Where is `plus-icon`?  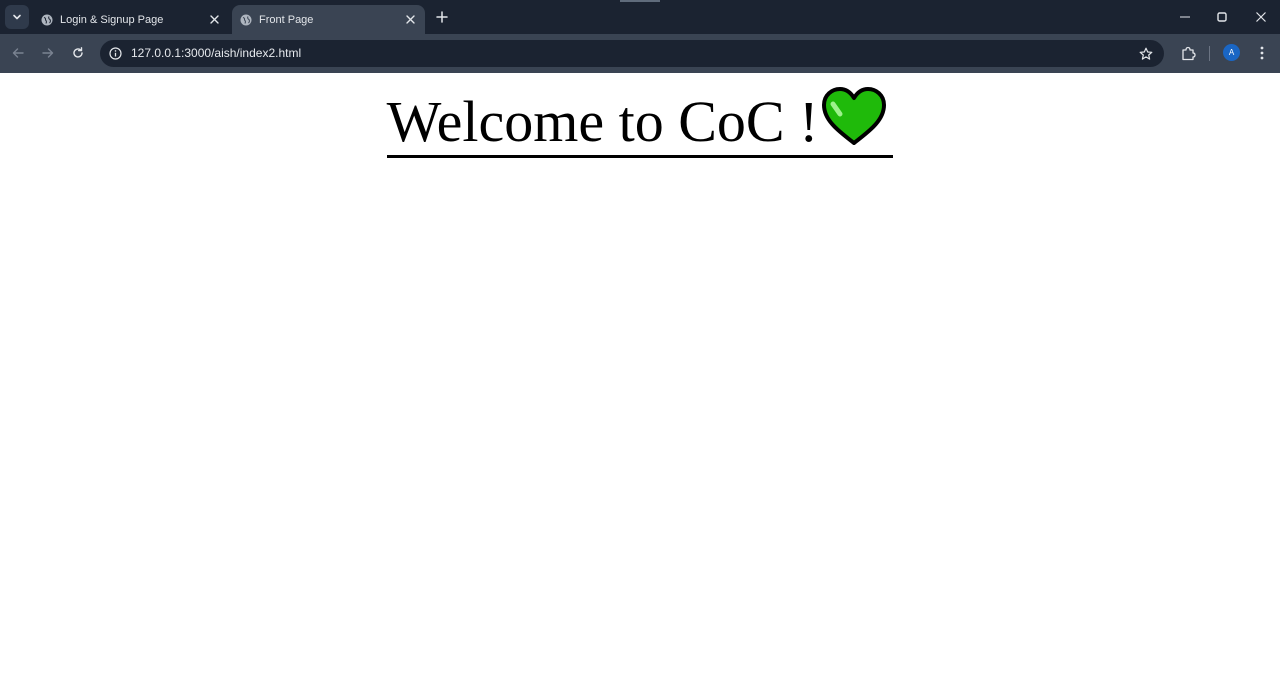 plus-icon is located at coordinates (442, 17).